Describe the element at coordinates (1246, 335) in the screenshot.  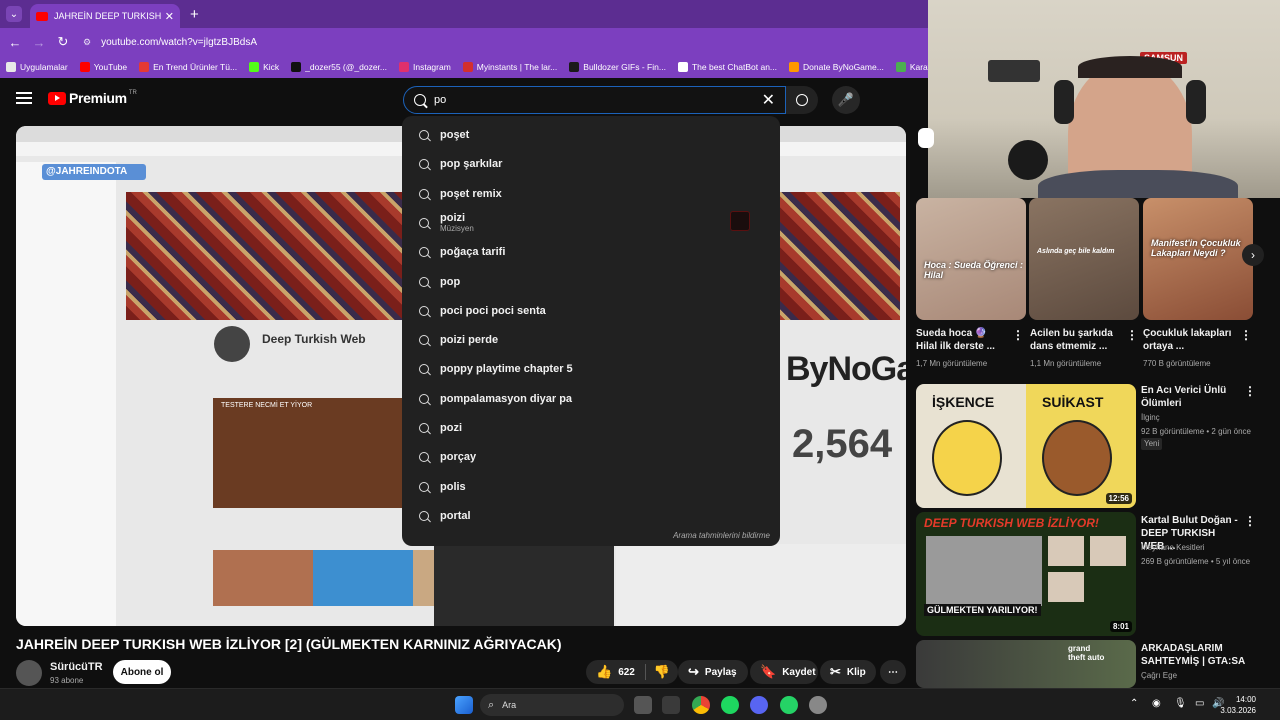
I see `short-menu-icon-3: ⋮` at that location.